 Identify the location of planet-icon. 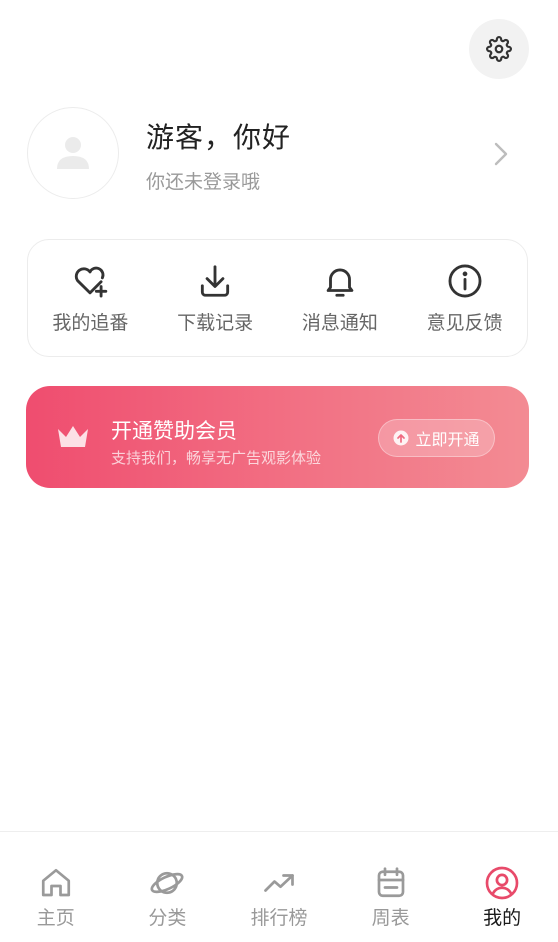
(167, 883).